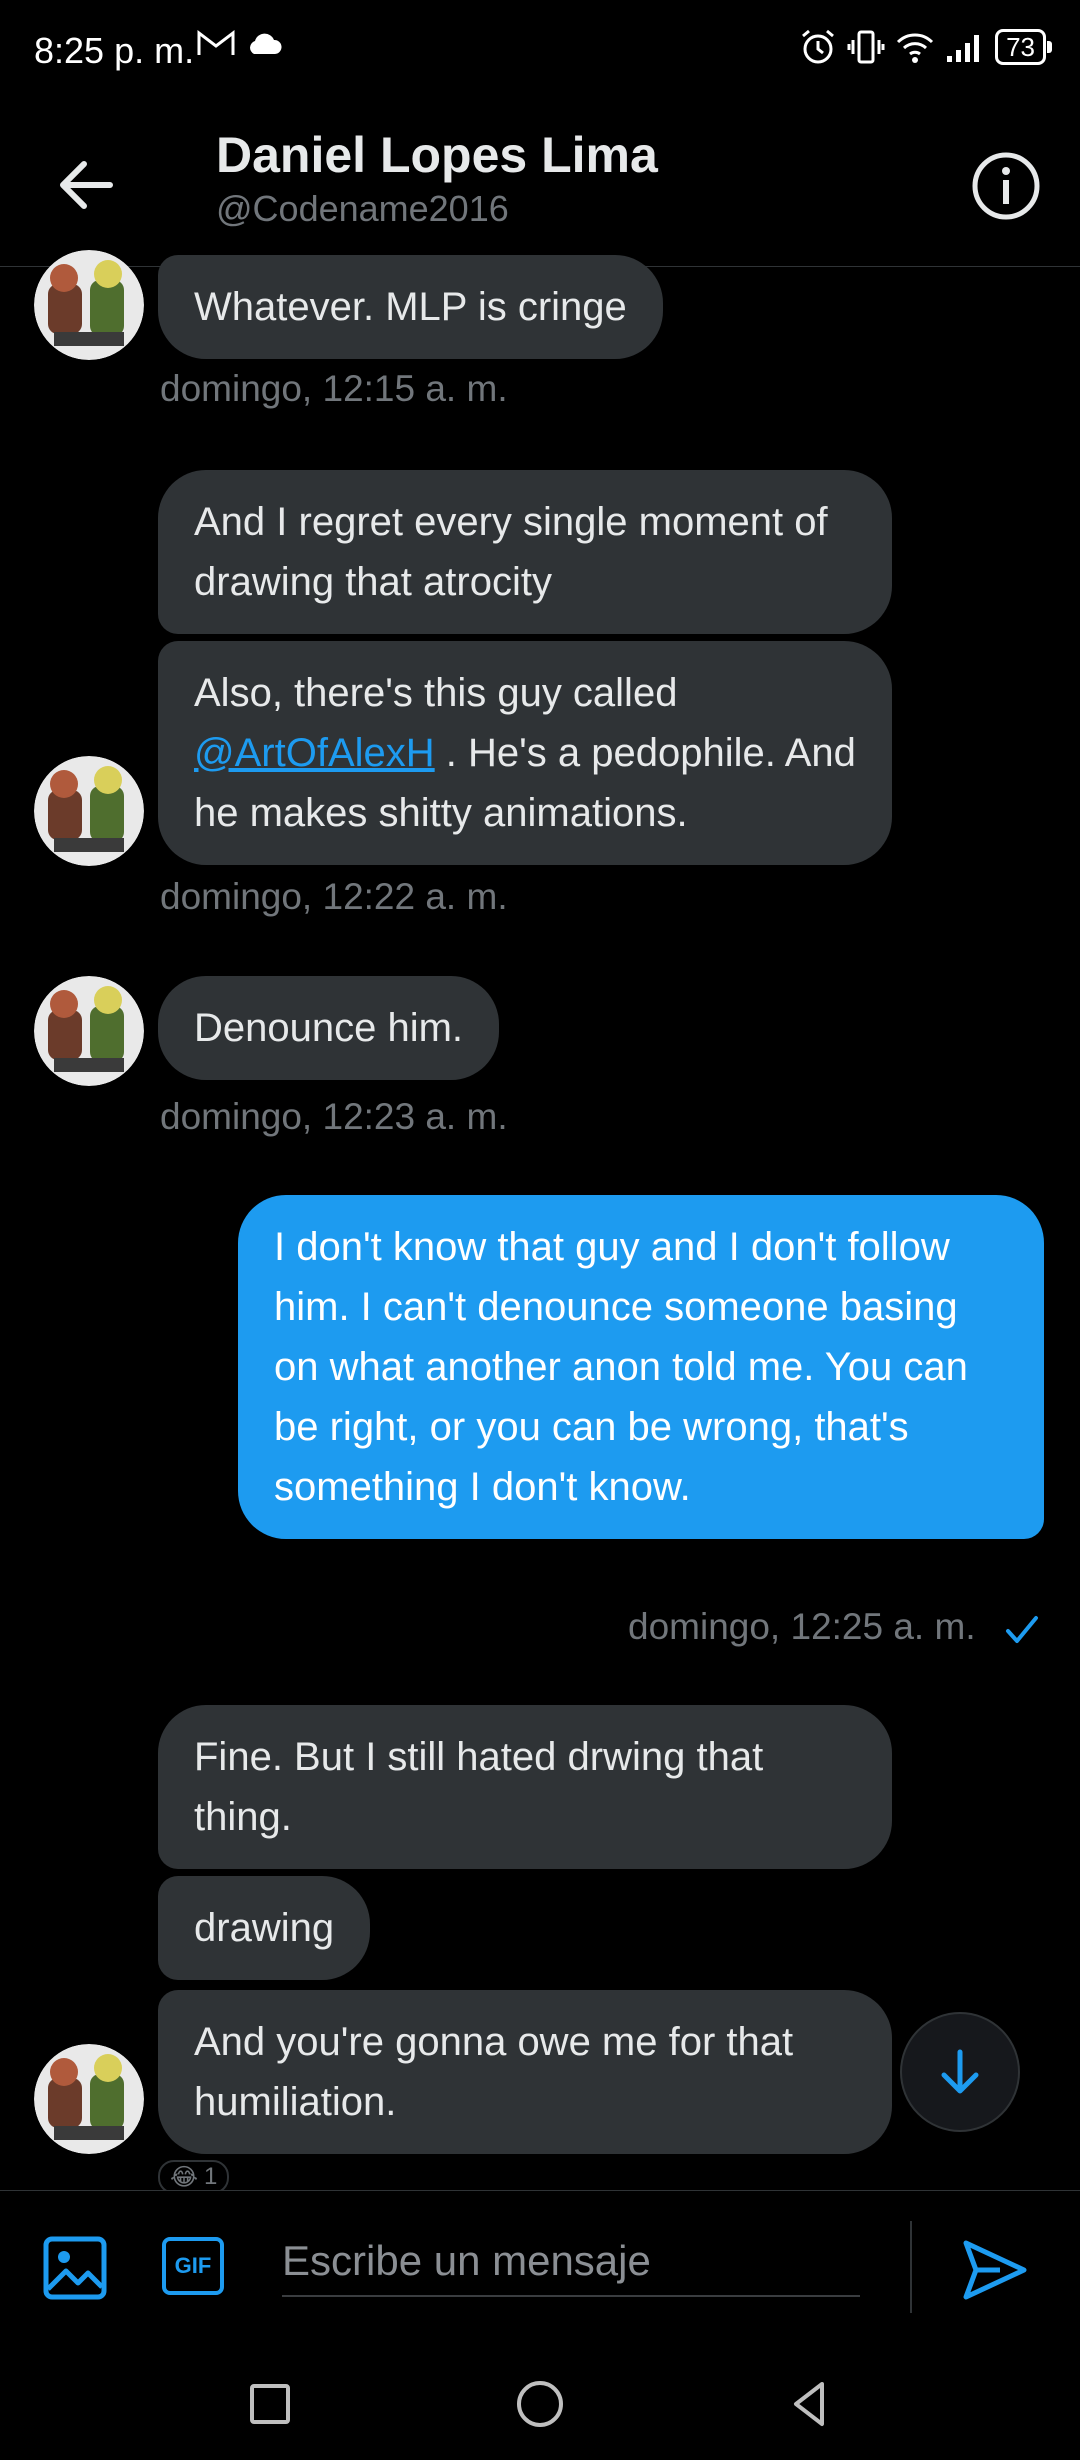  What do you see at coordinates (266, 43) in the screenshot?
I see `cloud-icon` at bounding box center [266, 43].